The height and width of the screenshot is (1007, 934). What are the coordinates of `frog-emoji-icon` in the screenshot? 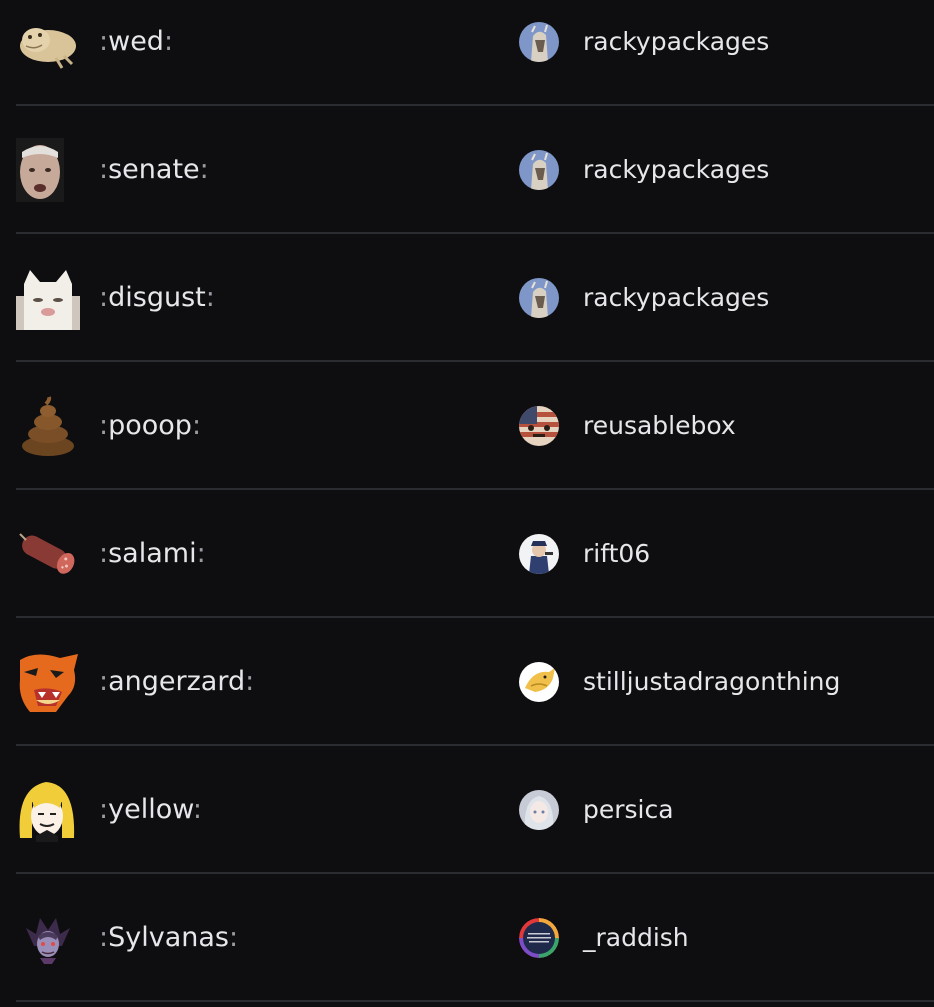 It's located at (48, 42).